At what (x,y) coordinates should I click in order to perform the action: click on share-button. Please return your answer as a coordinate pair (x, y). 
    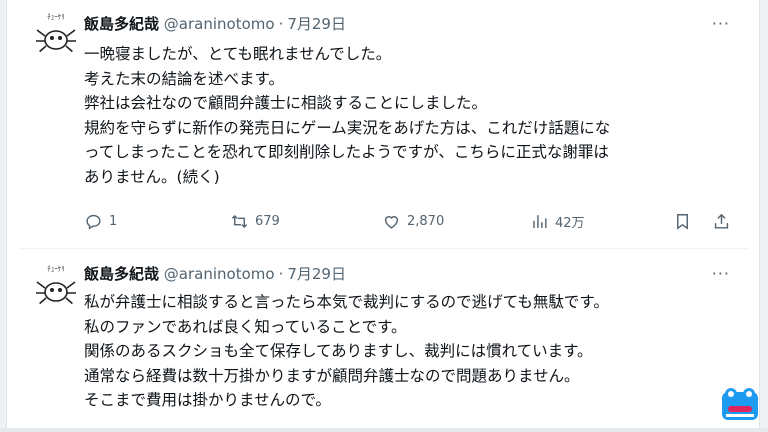
    Looking at the image, I should click on (724, 221).